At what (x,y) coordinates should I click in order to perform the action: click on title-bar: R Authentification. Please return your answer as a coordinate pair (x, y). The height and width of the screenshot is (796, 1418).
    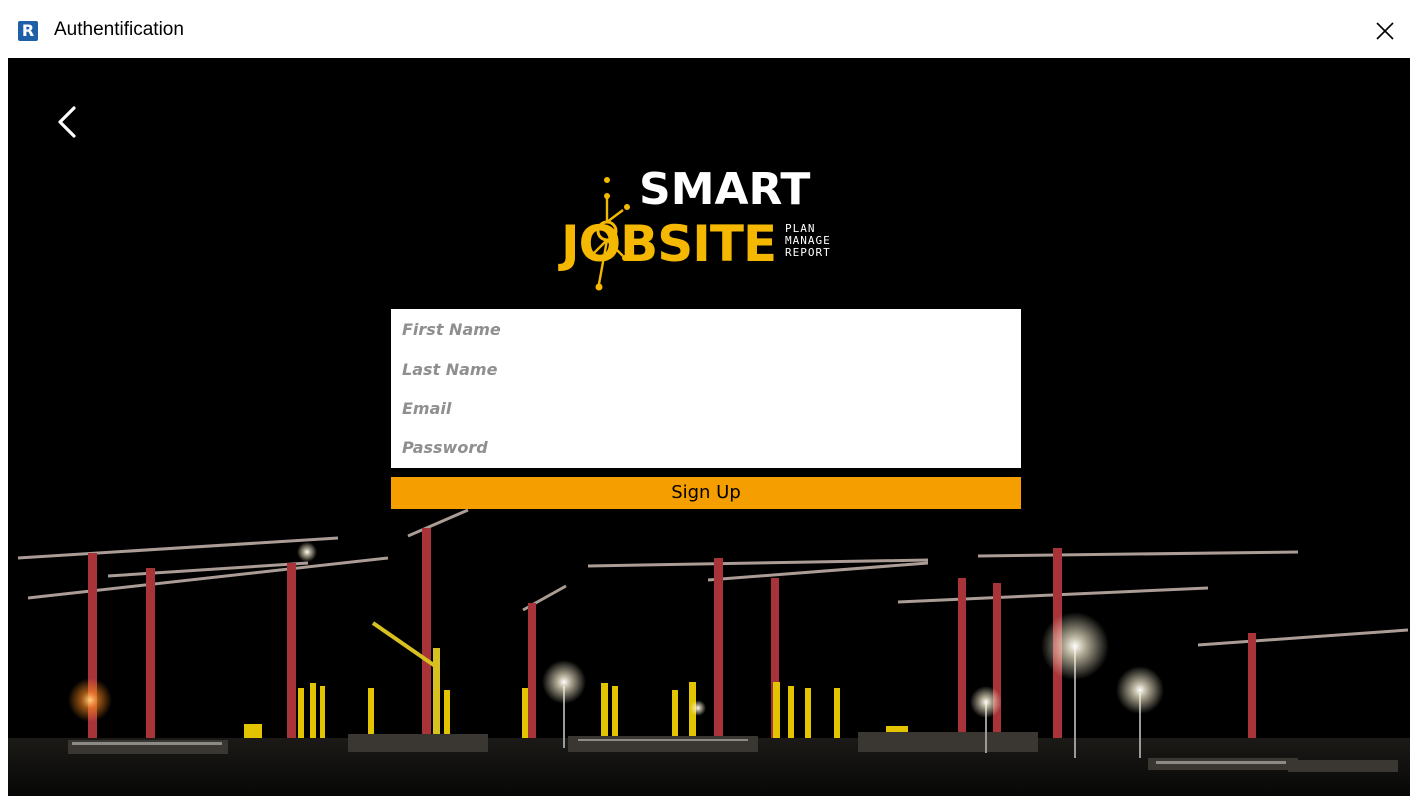
    Looking at the image, I should click on (709, 29).